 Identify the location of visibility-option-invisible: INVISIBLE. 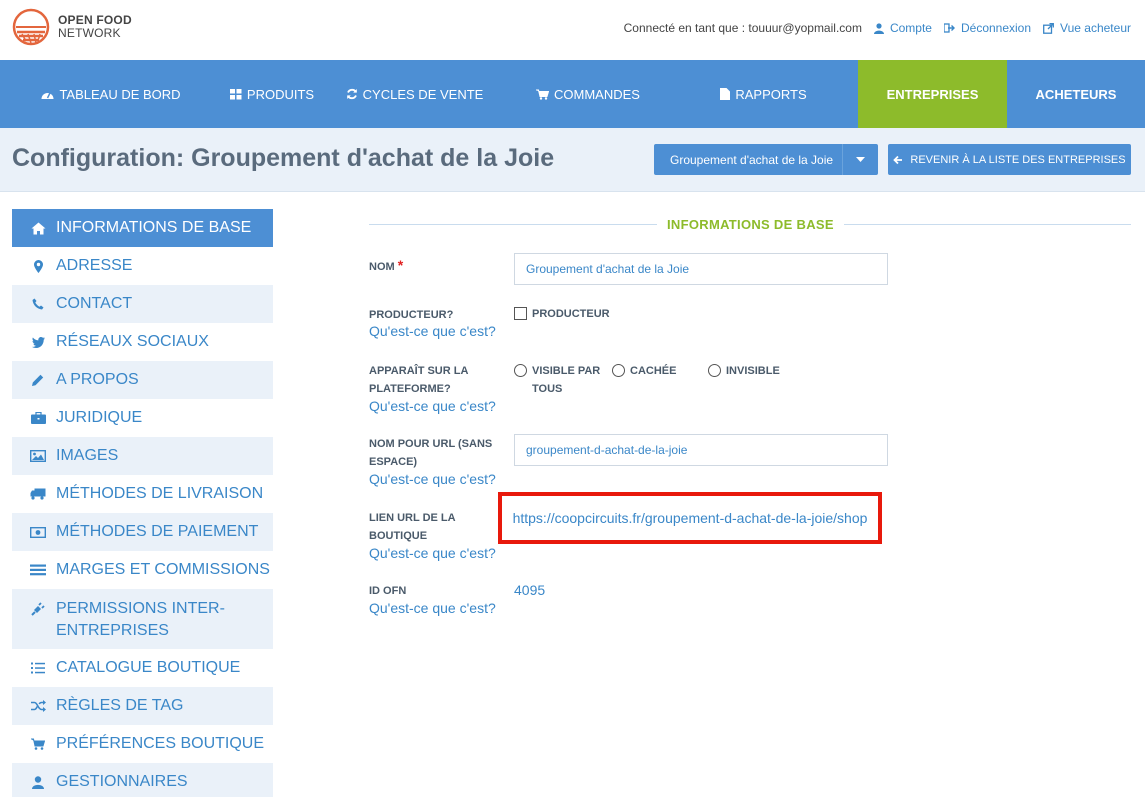
(744, 371).